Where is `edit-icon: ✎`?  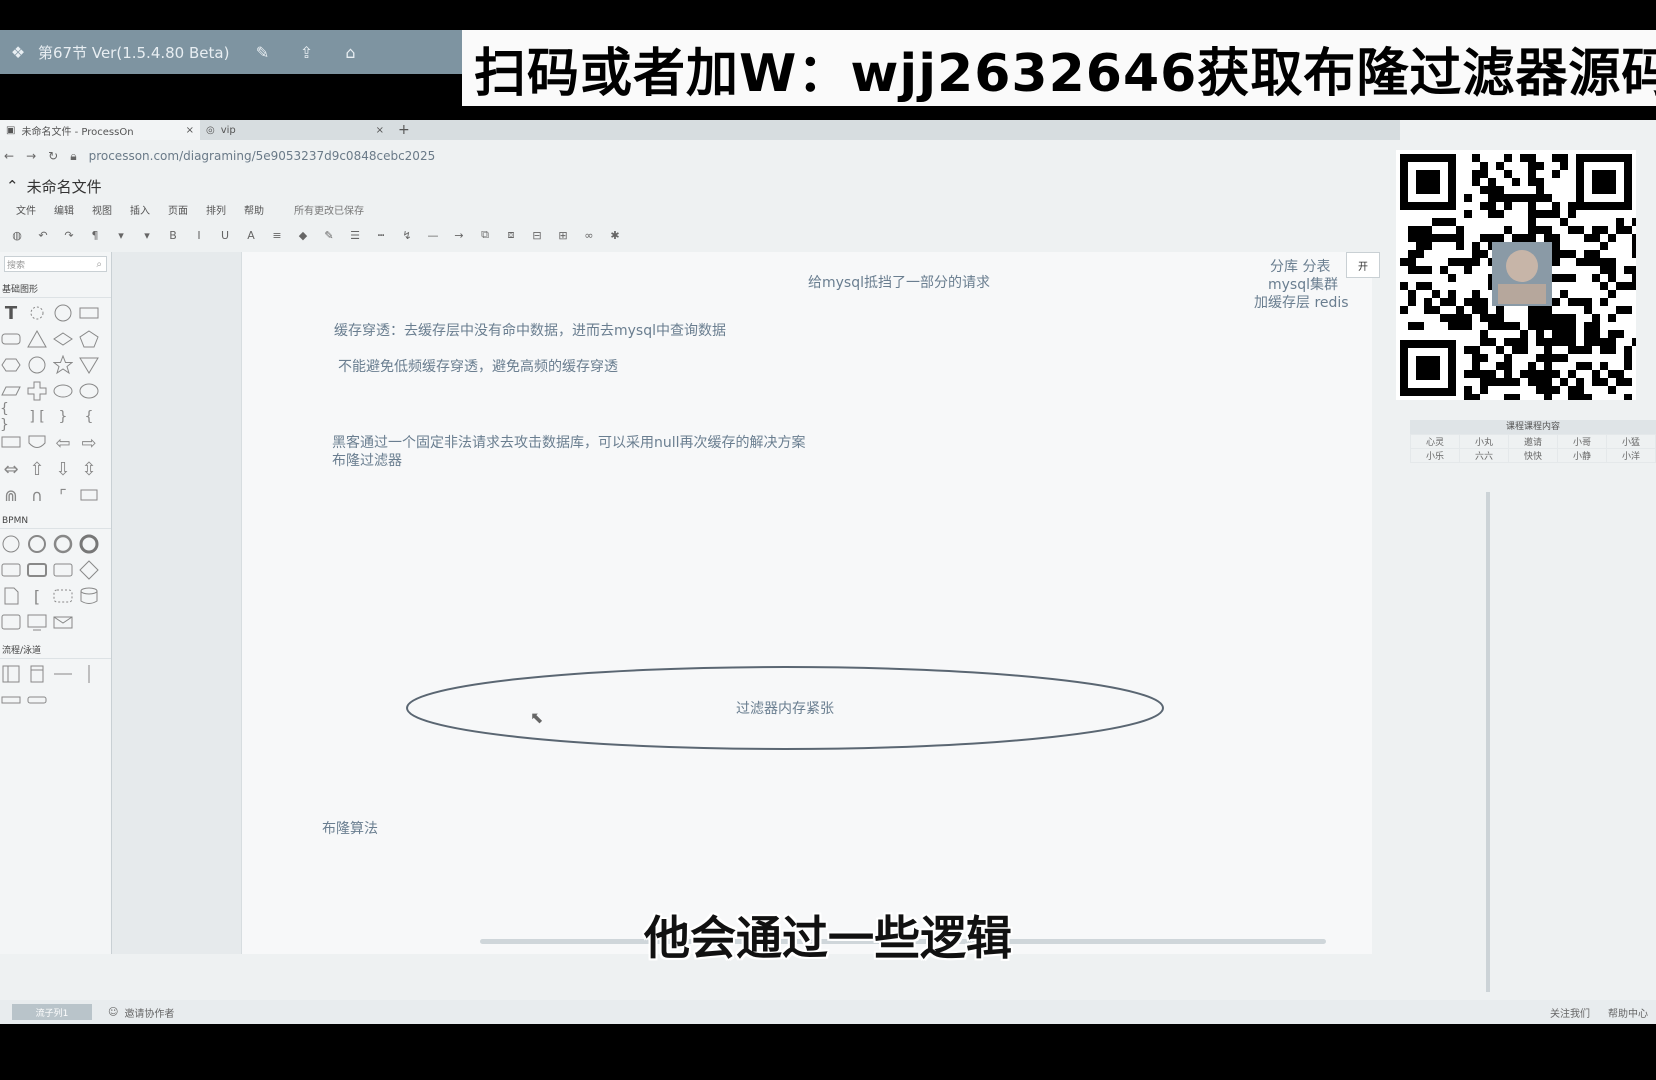 edit-icon: ✎ is located at coordinates (262, 52).